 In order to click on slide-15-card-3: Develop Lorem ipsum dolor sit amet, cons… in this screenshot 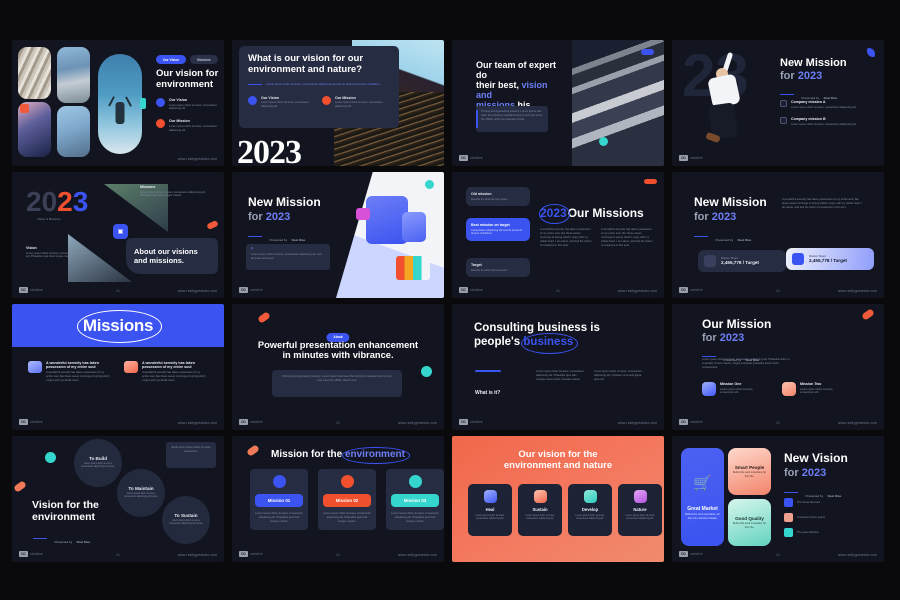, I will do `click(590, 510)`.